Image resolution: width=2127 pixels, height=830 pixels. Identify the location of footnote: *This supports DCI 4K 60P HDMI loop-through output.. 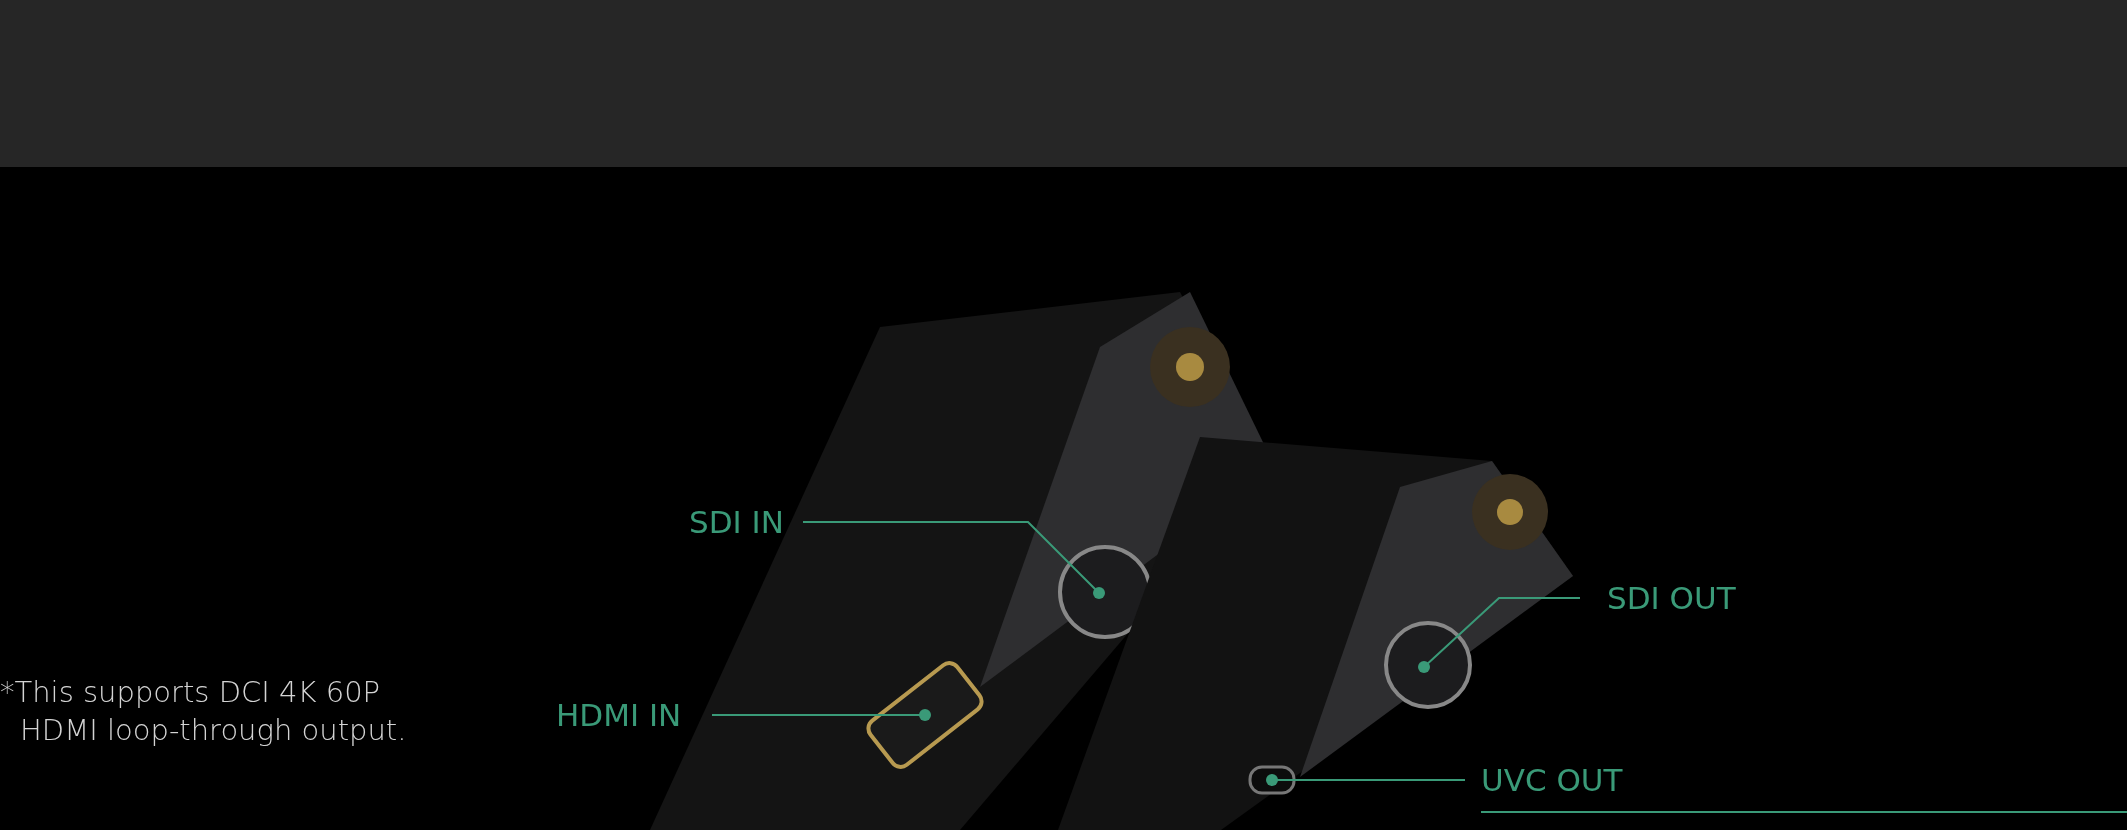
(203, 711).